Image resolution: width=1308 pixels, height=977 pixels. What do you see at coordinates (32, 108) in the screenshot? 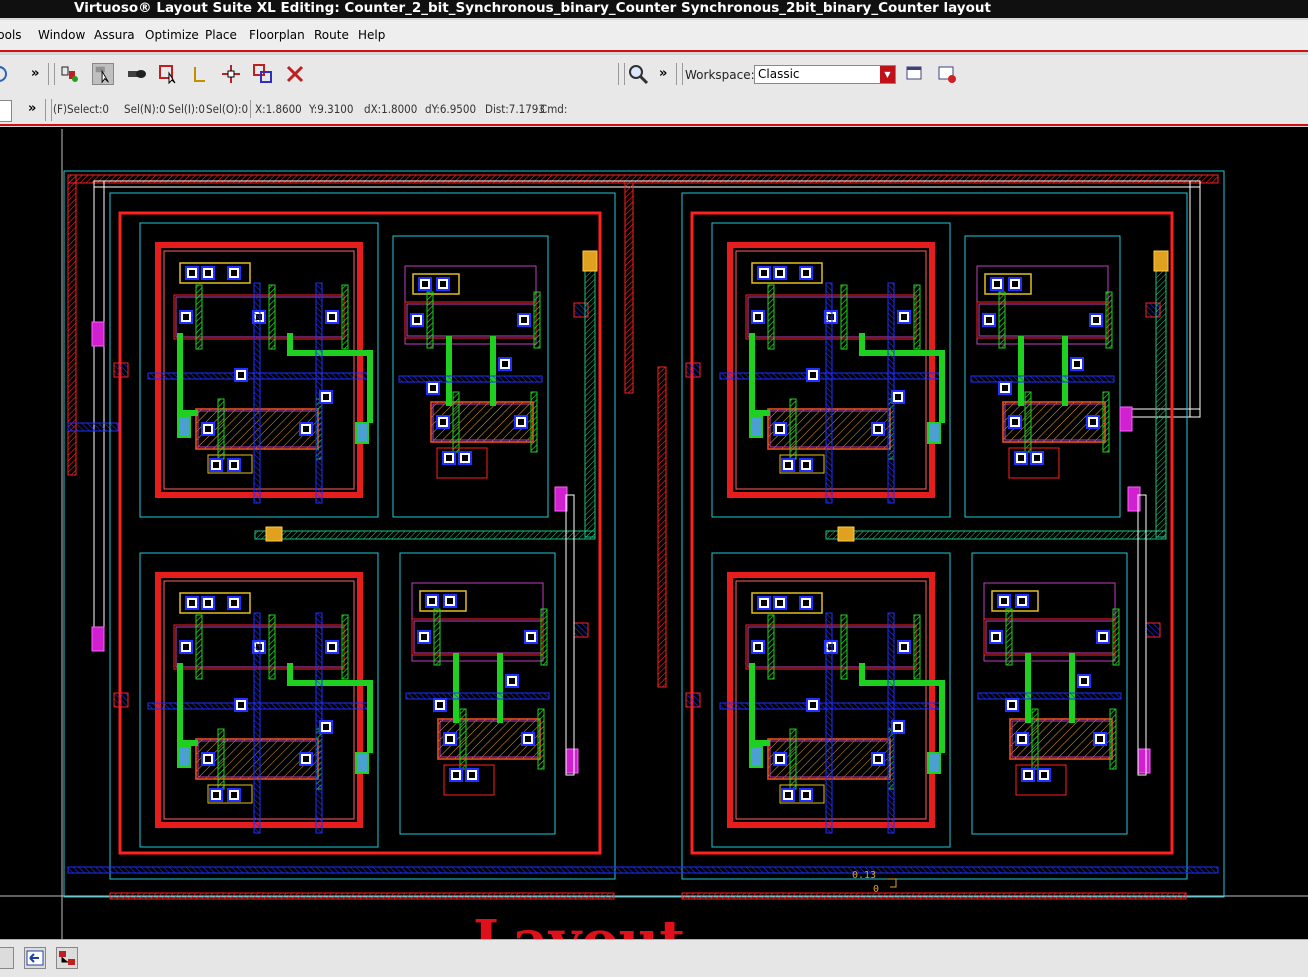
I see `status-overflow-chevron: »` at bounding box center [32, 108].